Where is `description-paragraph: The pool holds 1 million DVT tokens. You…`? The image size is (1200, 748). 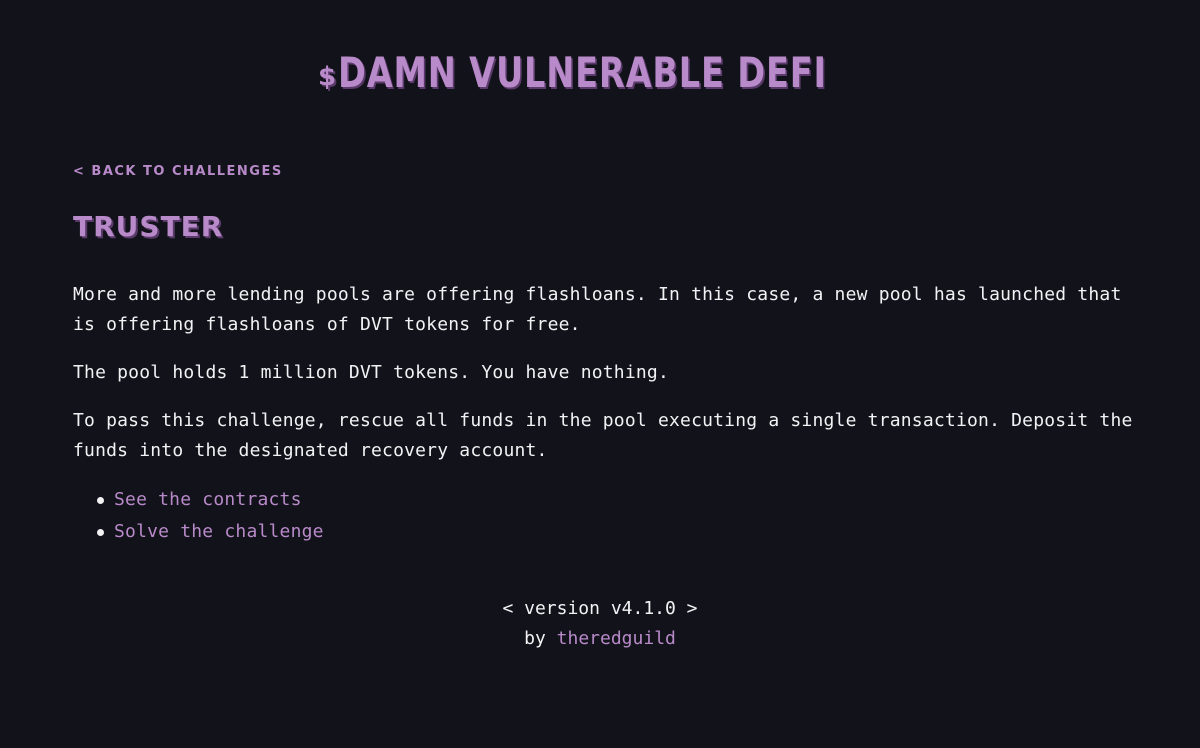 description-paragraph: The pool holds 1 million DVT tokens. You… is located at coordinates (371, 372).